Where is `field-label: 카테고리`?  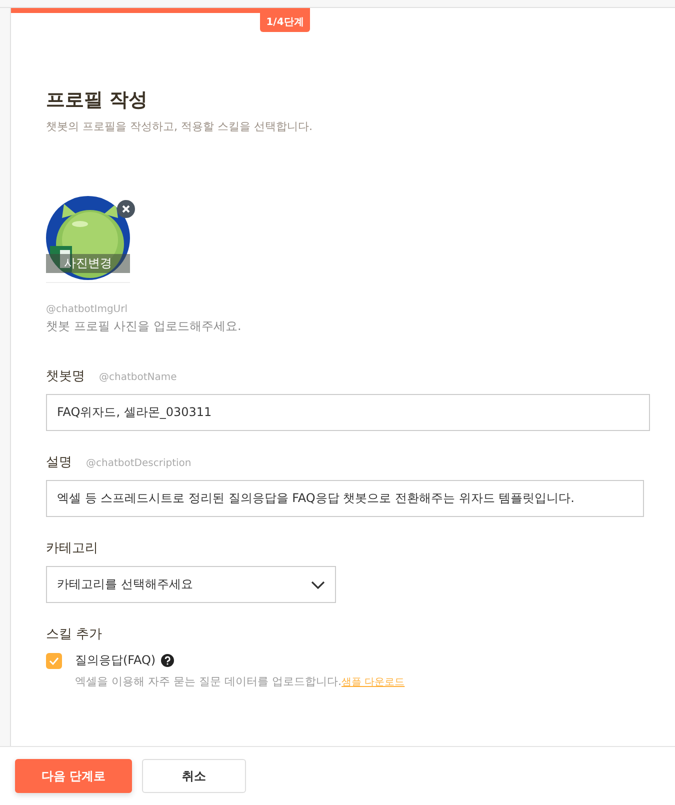
field-label: 카테고리 is located at coordinates (72, 548).